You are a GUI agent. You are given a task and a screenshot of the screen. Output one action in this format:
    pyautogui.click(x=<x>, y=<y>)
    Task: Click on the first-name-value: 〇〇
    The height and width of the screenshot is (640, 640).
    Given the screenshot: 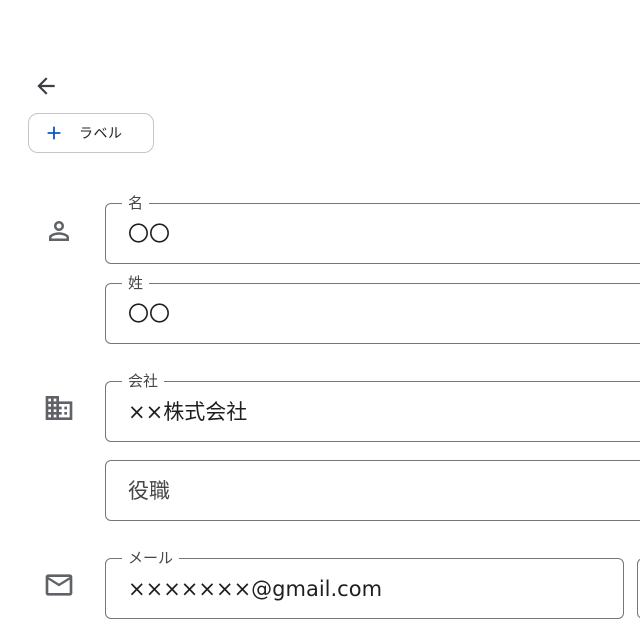 What is the action you would take?
    pyautogui.click(x=149, y=234)
    